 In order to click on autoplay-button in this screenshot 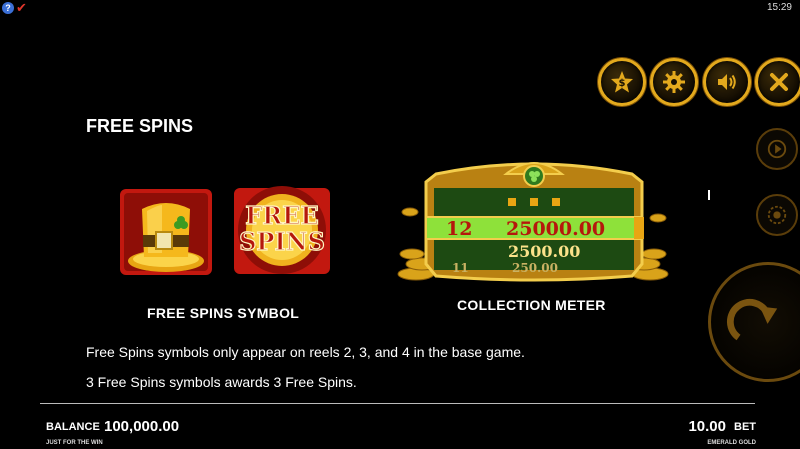, I will do `click(777, 149)`.